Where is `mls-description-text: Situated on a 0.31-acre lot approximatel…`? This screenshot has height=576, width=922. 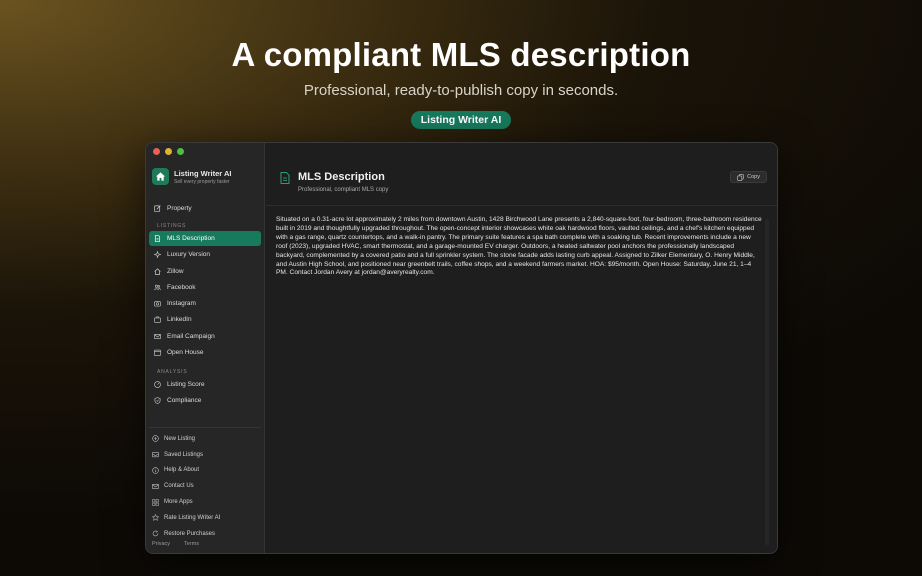 mls-description-text: Situated on a 0.31-acre lot approximatel… is located at coordinates (519, 247).